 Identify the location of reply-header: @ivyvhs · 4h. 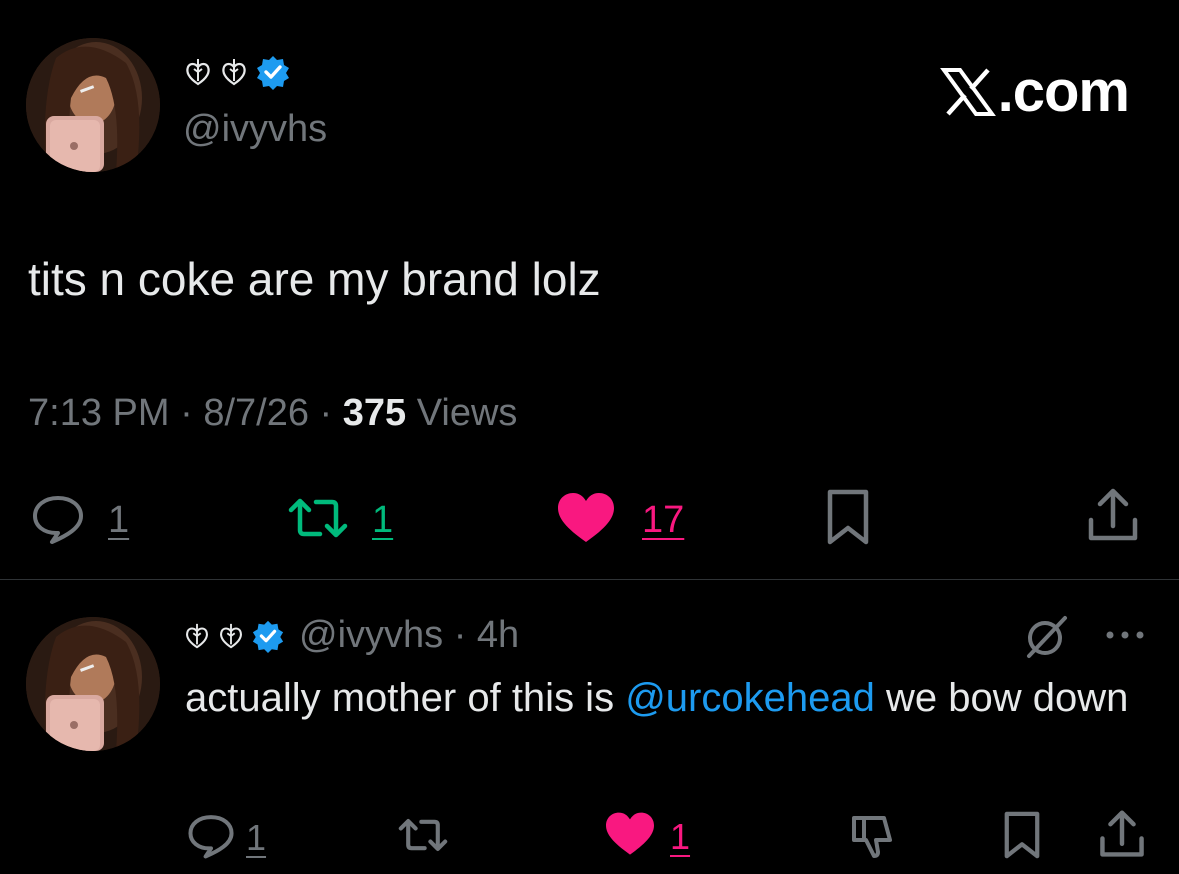
(351, 635).